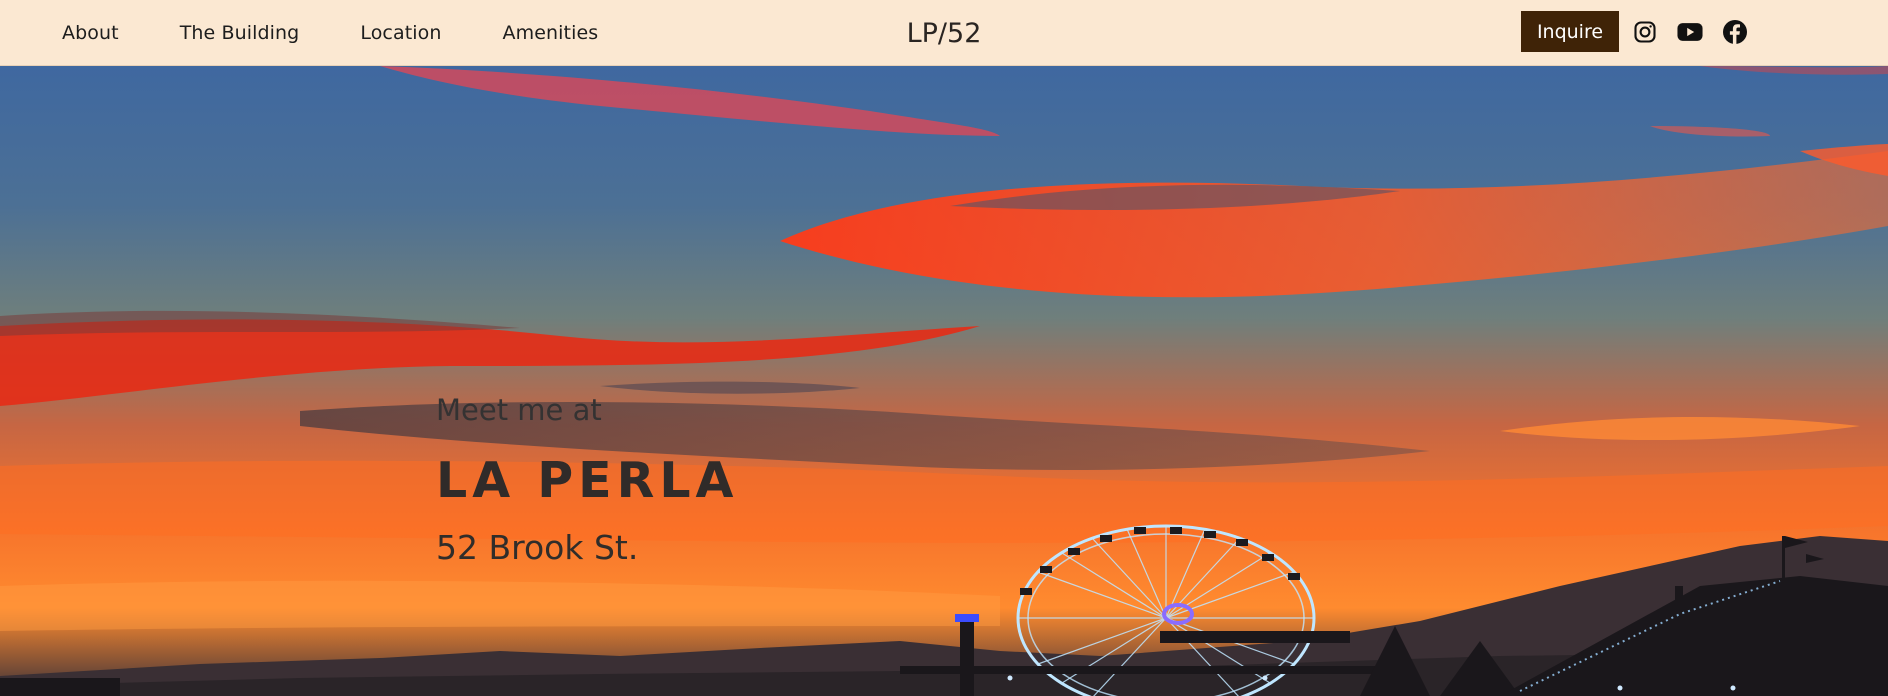  I want to click on nav-link-amenities: Amenities, so click(551, 33).